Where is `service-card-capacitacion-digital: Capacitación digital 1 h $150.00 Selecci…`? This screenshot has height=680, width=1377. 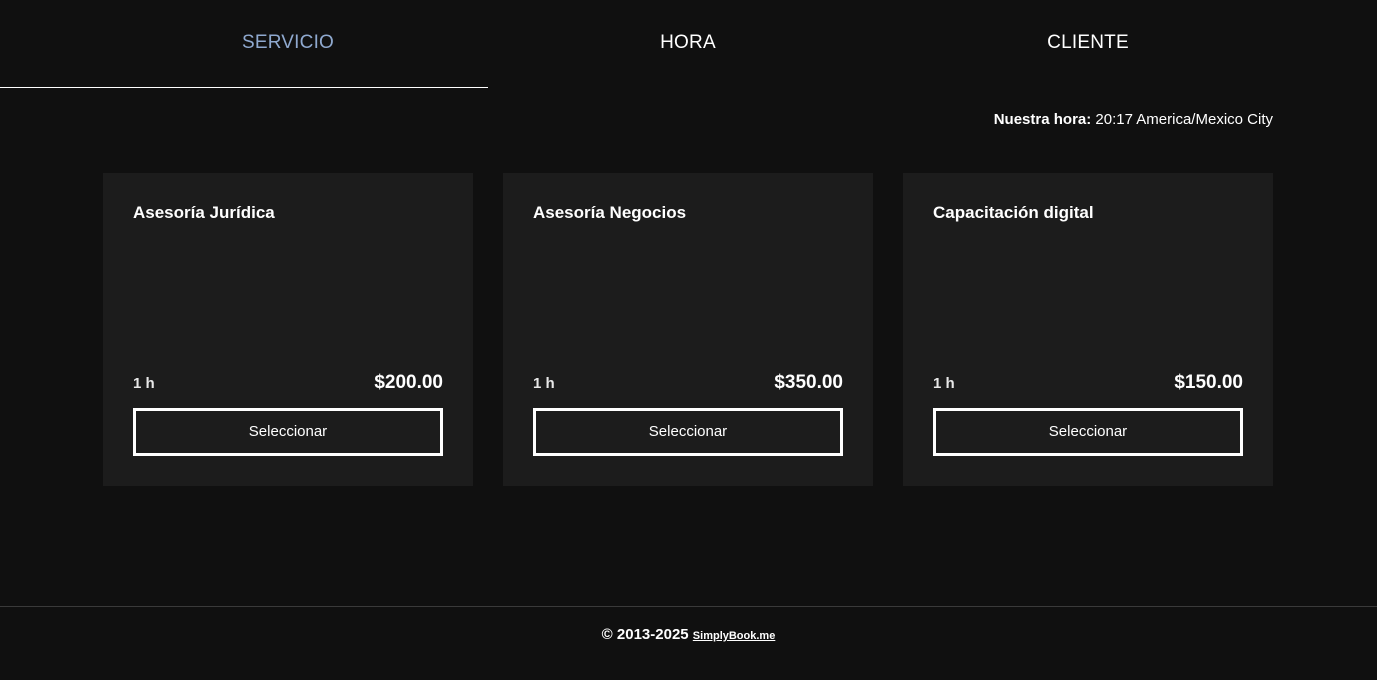 service-card-capacitacion-digital: Capacitación digital 1 h $150.00 Selecci… is located at coordinates (1088, 329).